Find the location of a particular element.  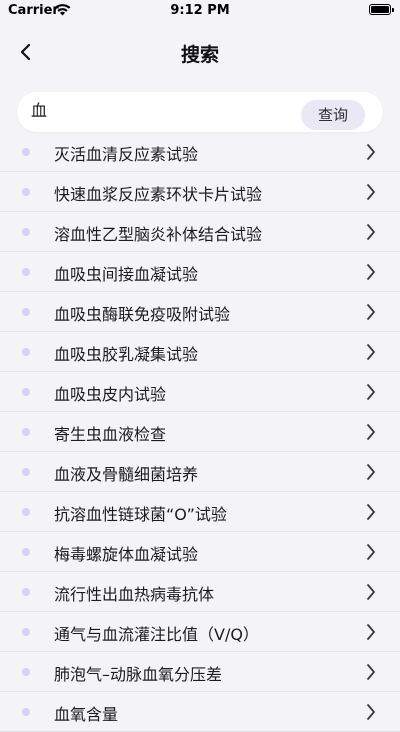

list-item: 血吸虫皮内试验 is located at coordinates (200, 392).